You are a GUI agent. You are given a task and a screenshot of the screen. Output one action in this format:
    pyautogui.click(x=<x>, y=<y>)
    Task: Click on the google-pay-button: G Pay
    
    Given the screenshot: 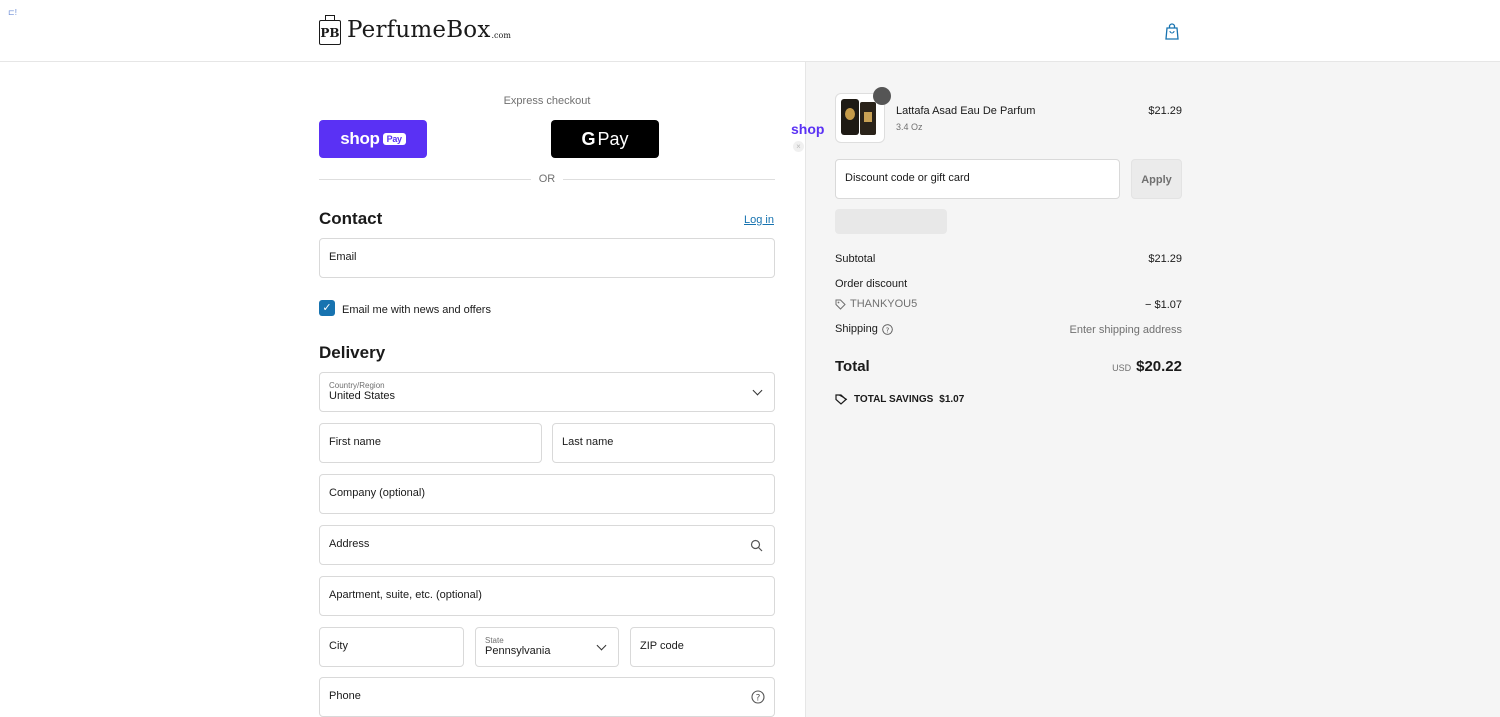 What is the action you would take?
    pyautogui.click(x=605, y=139)
    